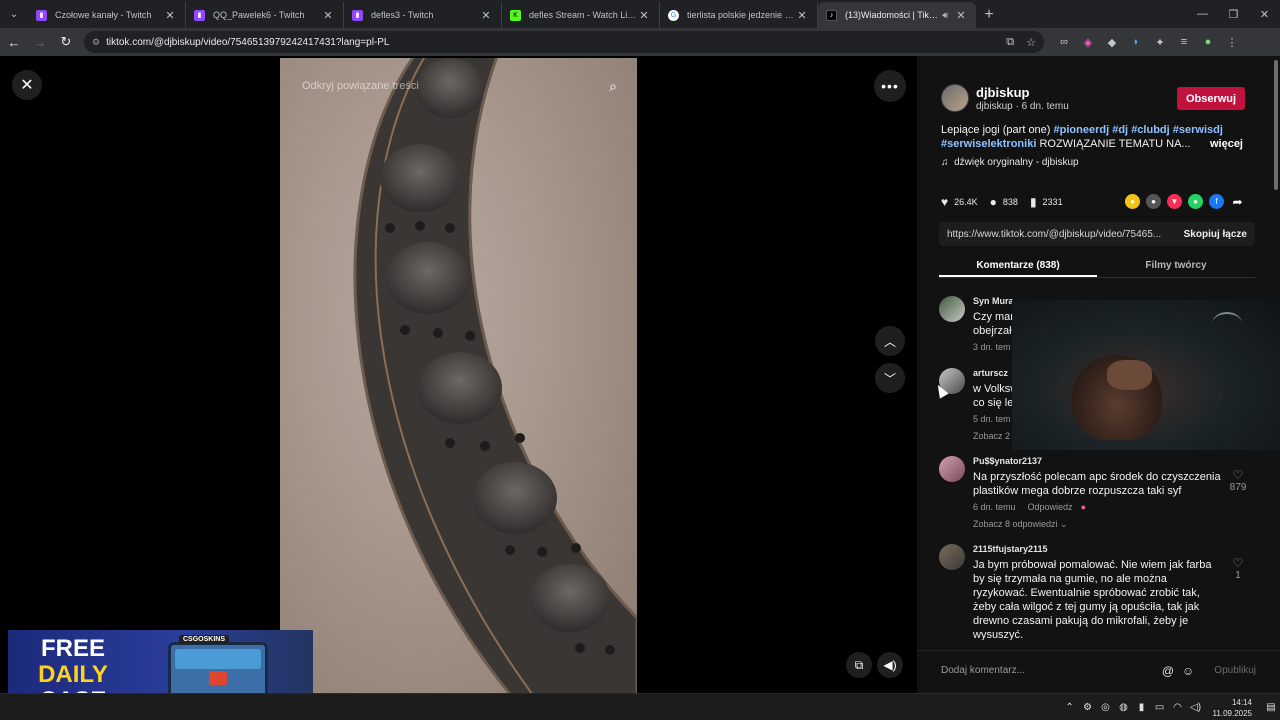 The width and height of the screenshot is (1280, 720). I want to click on extension-icon: ◗, so click(1136, 42).